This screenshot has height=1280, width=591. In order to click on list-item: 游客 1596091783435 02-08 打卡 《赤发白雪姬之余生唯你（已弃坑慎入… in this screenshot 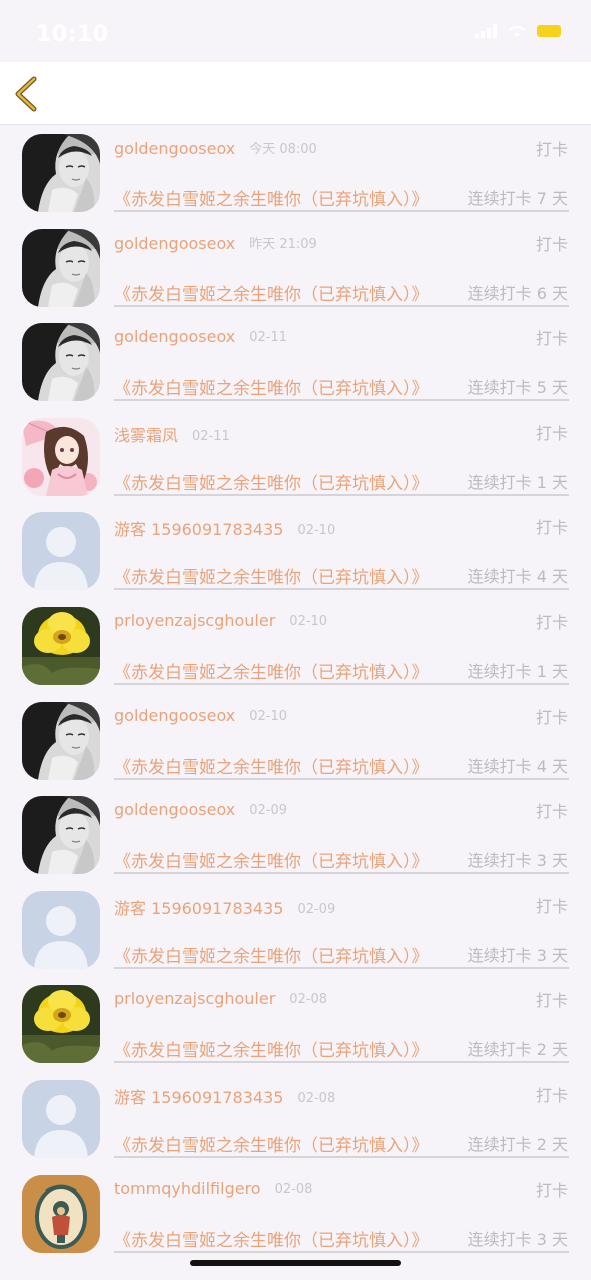, I will do `click(295, 1118)`.